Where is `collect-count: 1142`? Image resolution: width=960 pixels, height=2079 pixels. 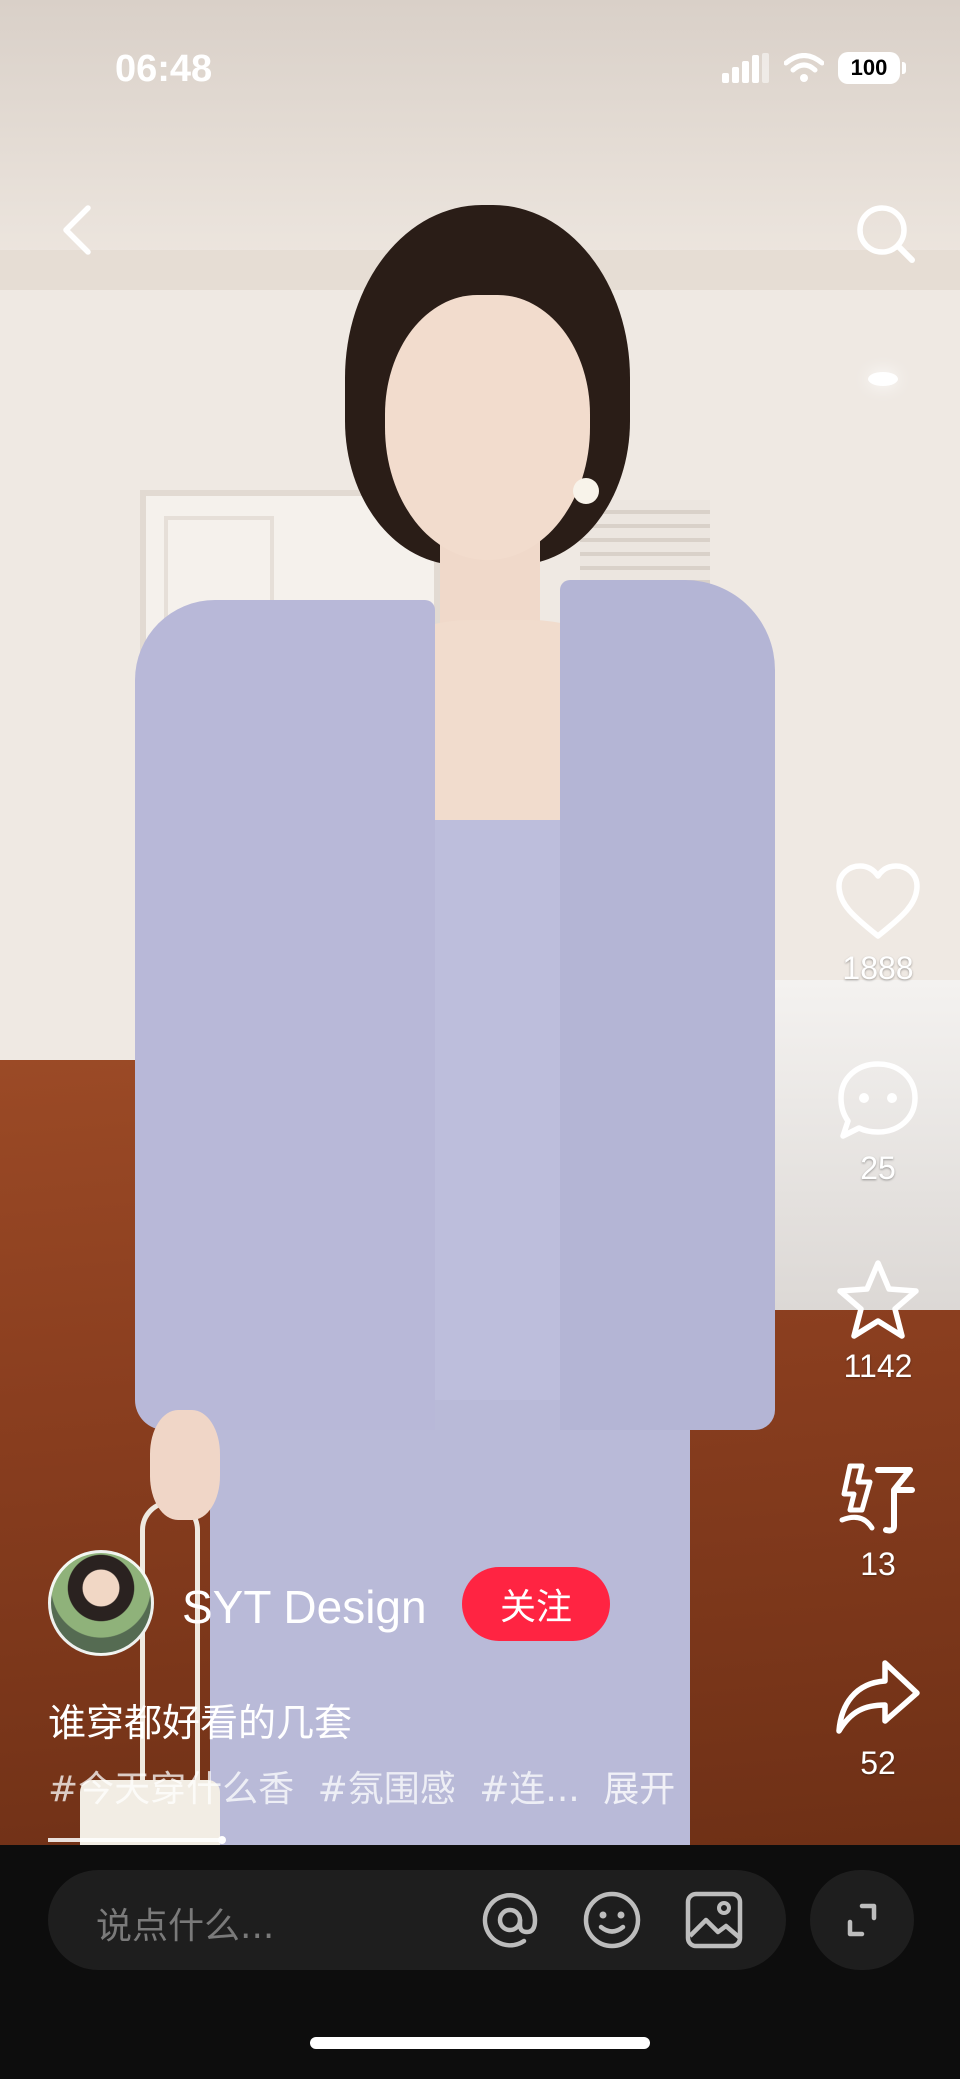 collect-count: 1142 is located at coordinates (878, 1366).